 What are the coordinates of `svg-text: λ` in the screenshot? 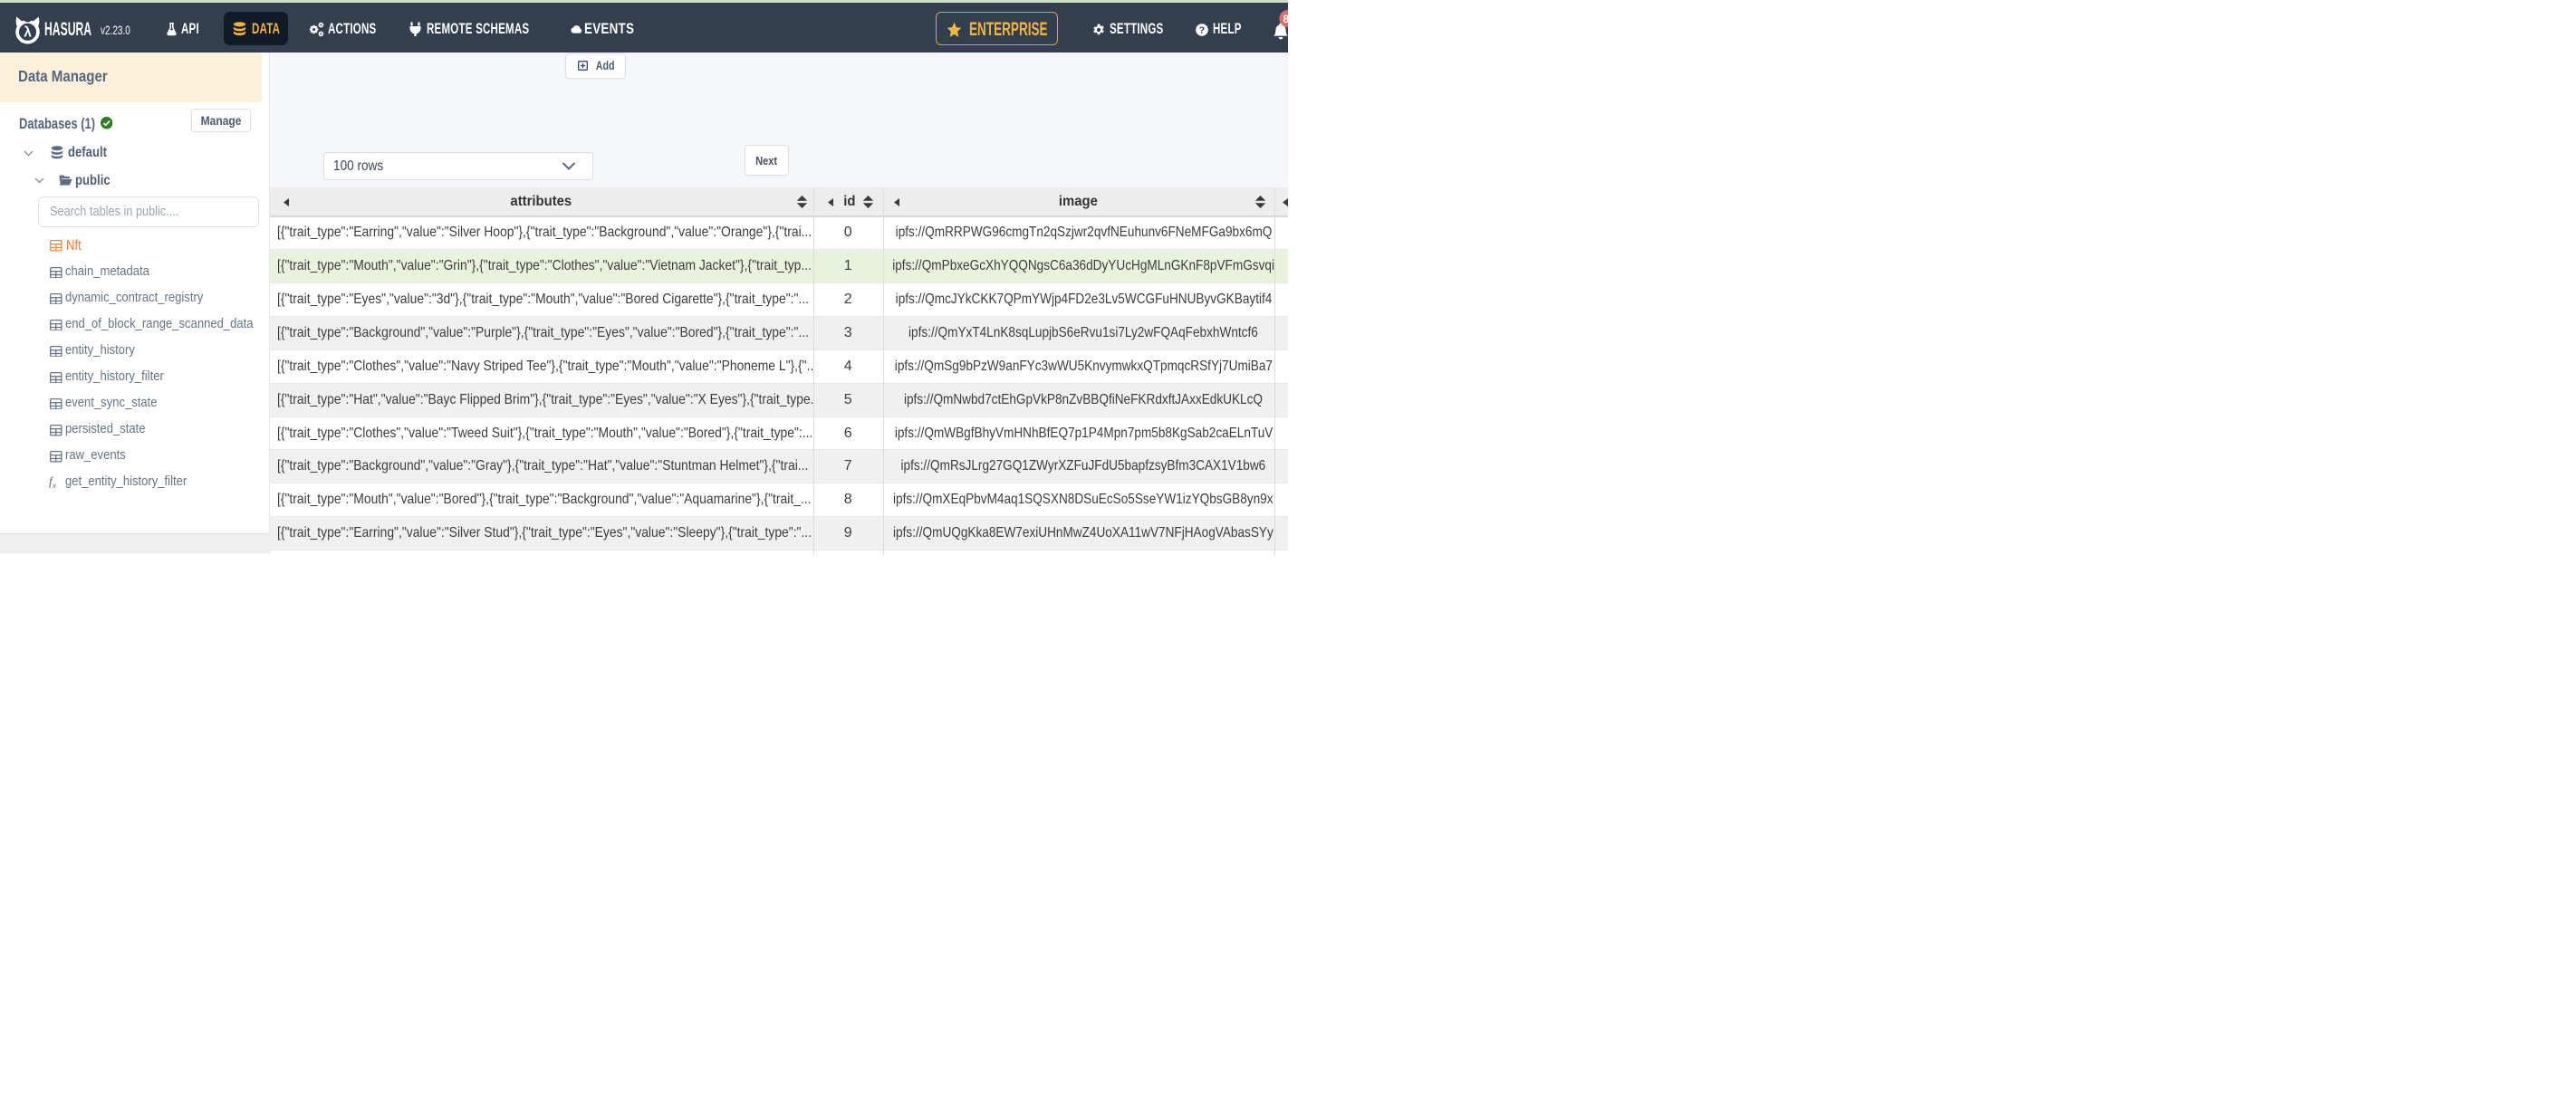 It's located at (28, 32).